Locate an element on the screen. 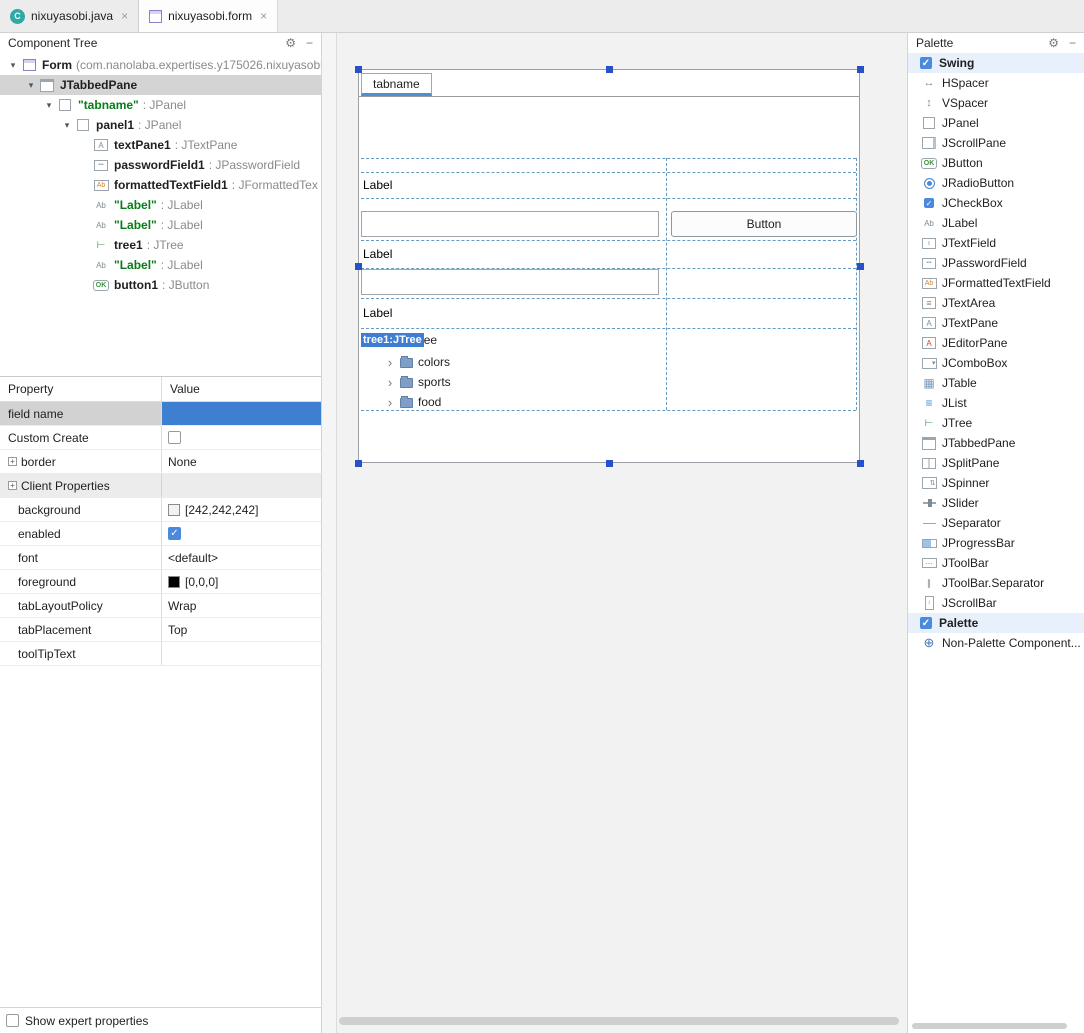  tab-nixuyasobi-form: nixuyasobi.form is located at coordinates (208, 16).